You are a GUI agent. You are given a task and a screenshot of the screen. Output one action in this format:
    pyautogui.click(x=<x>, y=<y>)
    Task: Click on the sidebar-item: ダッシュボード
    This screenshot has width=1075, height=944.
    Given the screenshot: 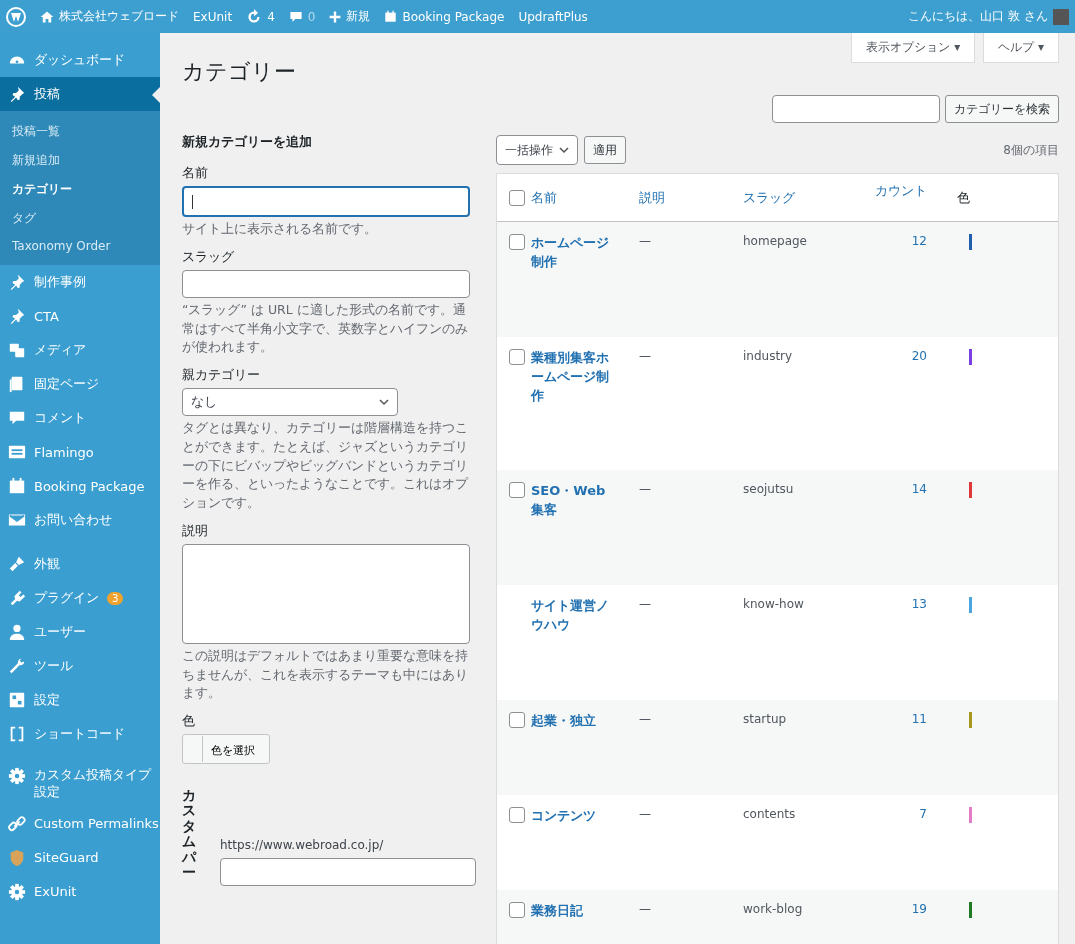 What is the action you would take?
    pyautogui.click(x=80, y=60)
    